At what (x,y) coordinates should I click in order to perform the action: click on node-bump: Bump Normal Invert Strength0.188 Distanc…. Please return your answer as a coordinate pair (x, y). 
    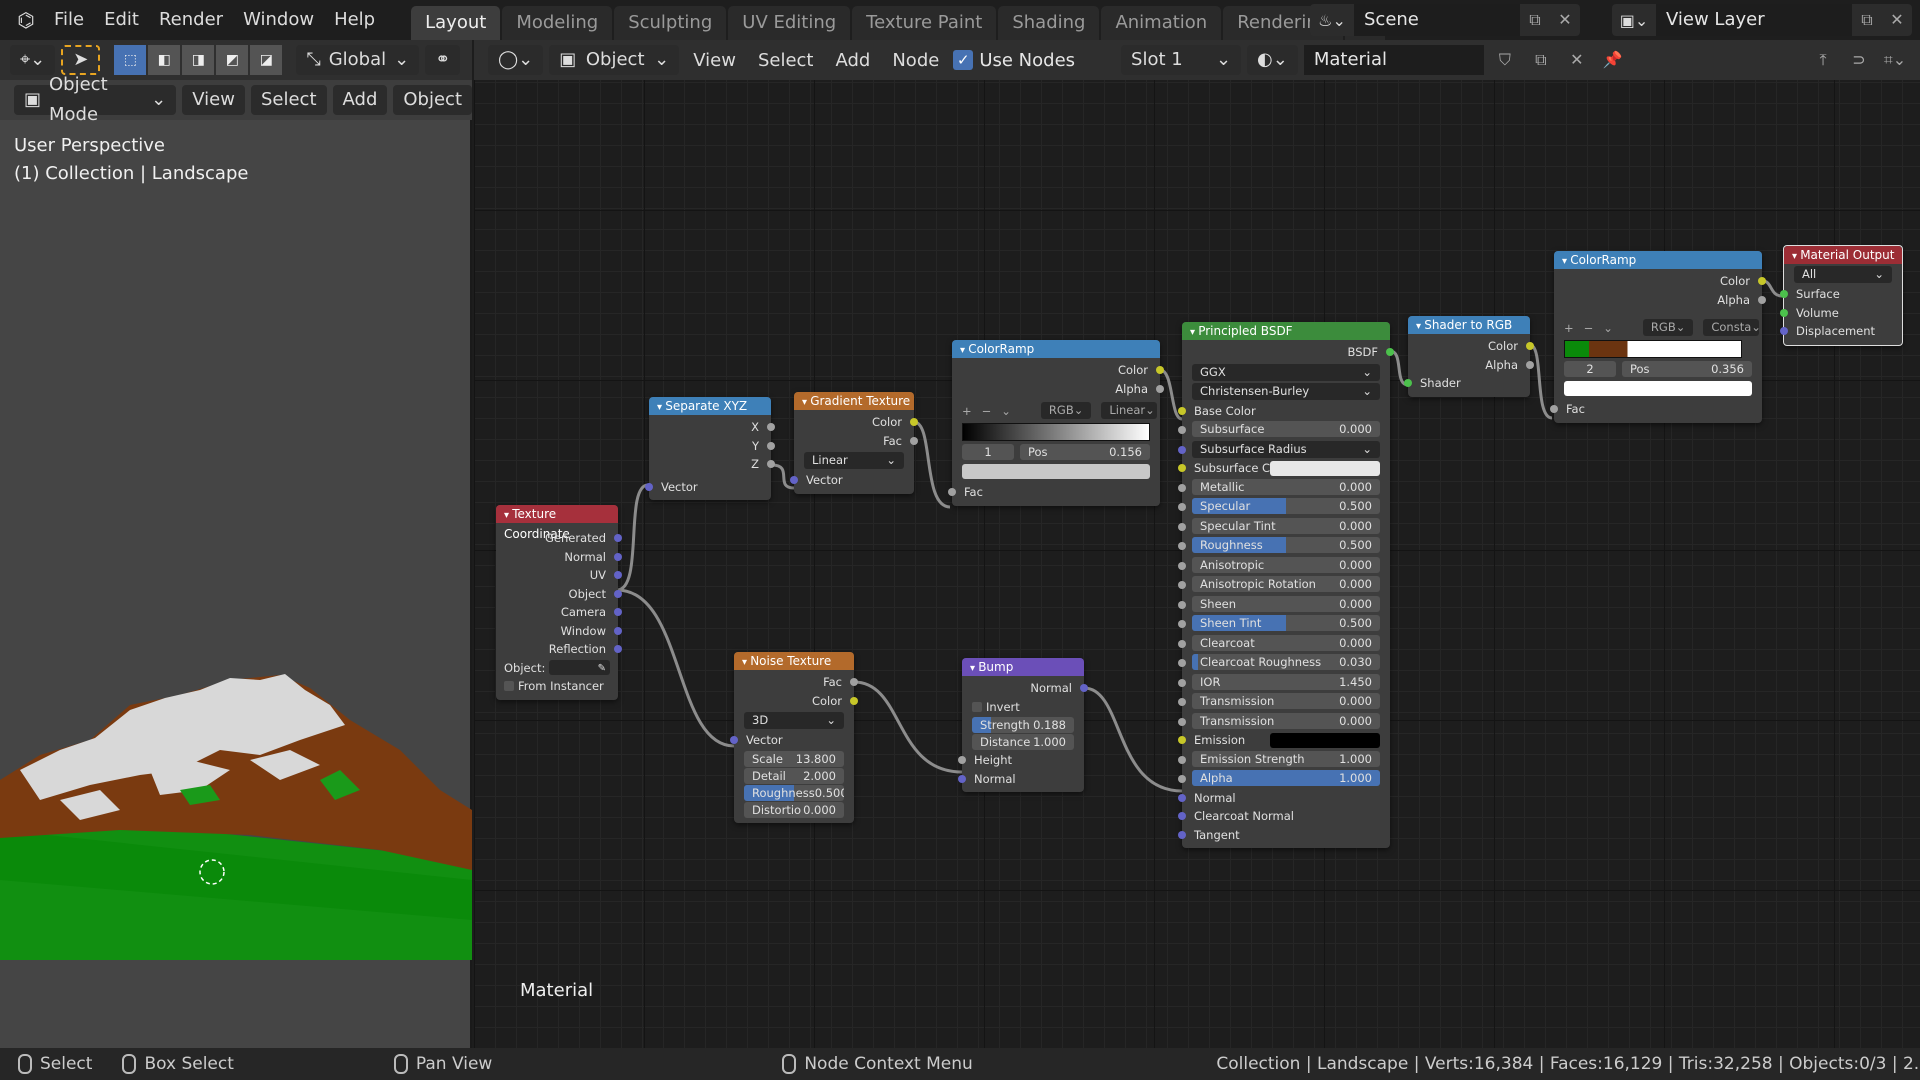
    Looking at the image, I should click on (1023, 725).